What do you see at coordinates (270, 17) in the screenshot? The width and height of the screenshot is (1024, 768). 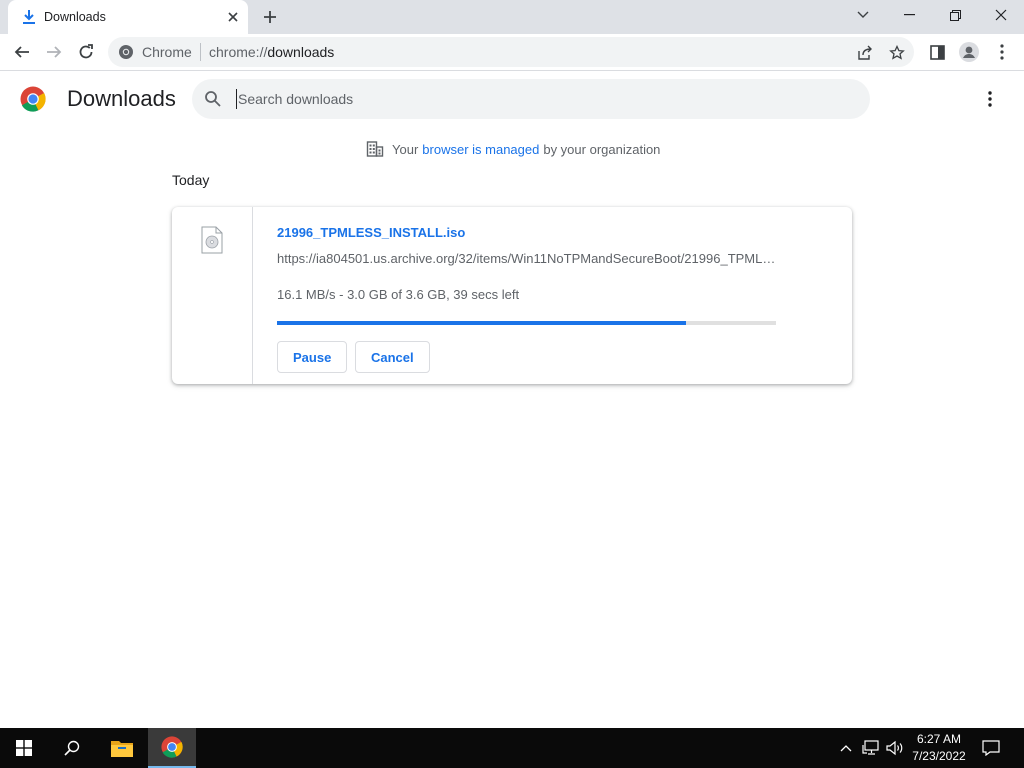 I see `new-tab-button` at bounding box center [270, 17].